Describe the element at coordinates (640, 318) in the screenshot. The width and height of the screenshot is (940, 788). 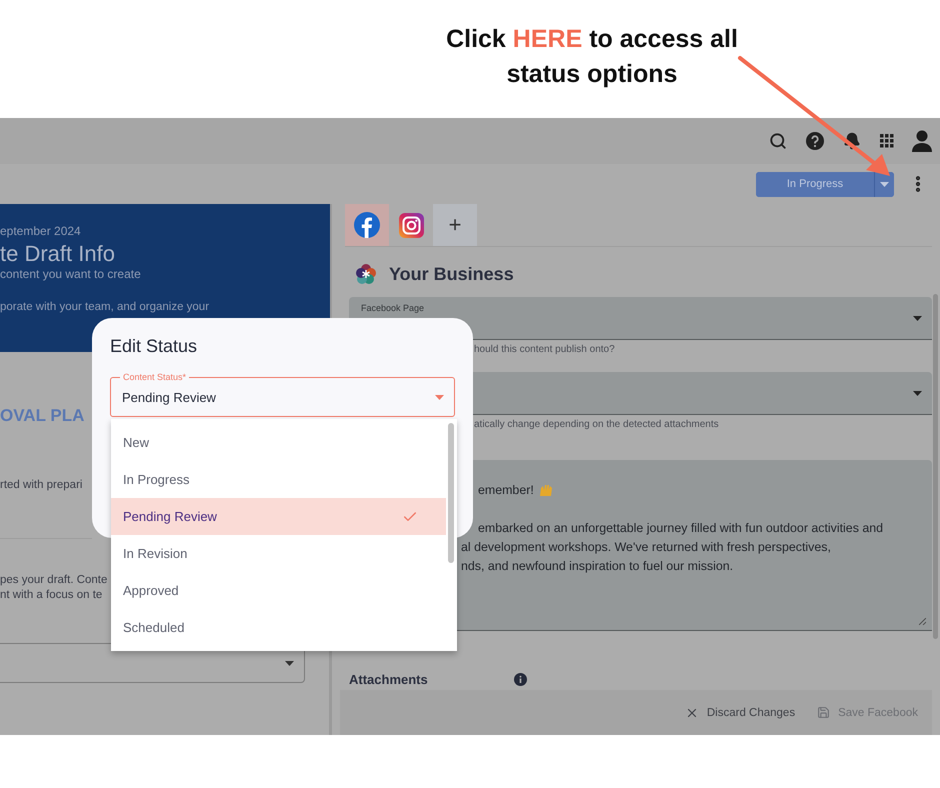
I see `facebook-page-field: Facebook Page` at that location.